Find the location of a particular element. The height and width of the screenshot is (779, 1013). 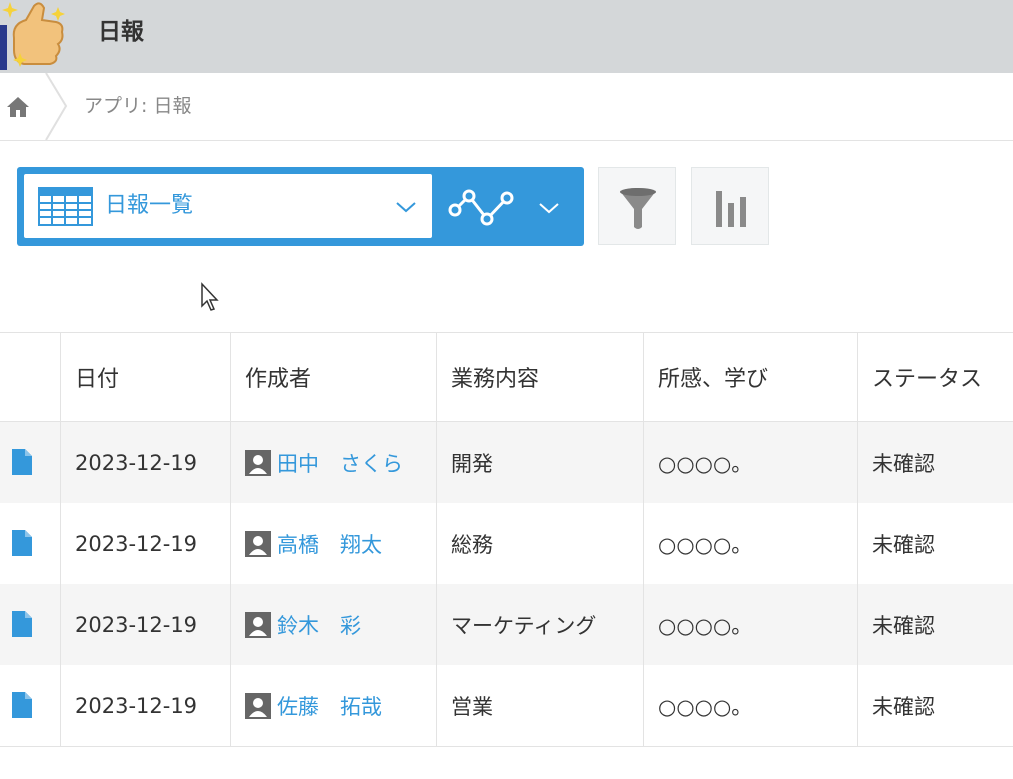

filter-button is located at coordinates (637, 206).